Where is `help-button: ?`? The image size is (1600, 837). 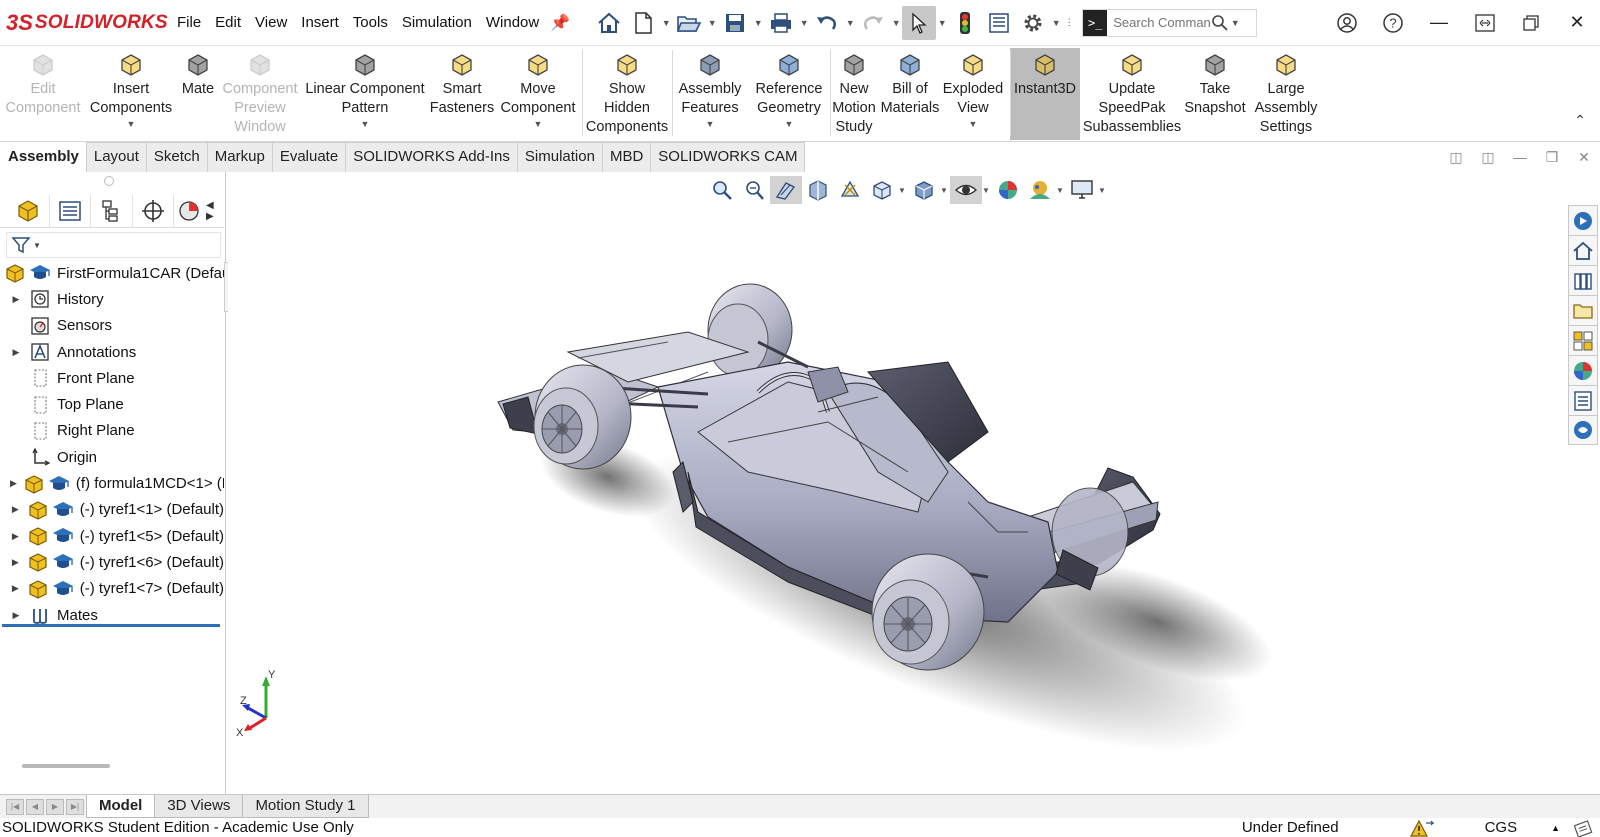
help-button: ? is located at coordinates (1393, 23).